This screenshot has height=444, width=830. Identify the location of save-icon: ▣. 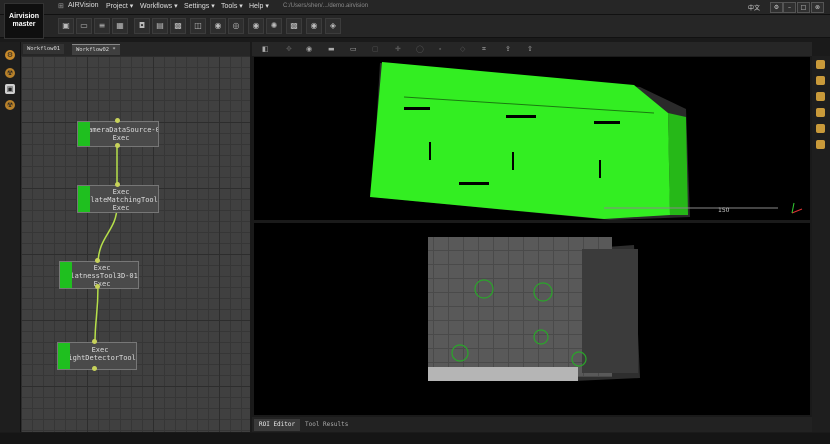
(66, 25).